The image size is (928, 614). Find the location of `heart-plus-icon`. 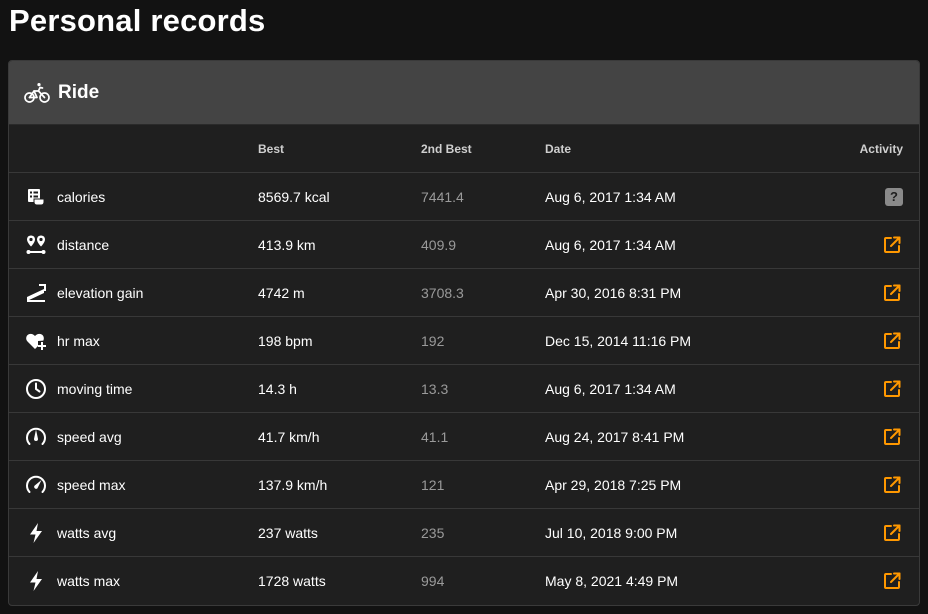

heart-plus-icon is located at coordinates (36, 341).